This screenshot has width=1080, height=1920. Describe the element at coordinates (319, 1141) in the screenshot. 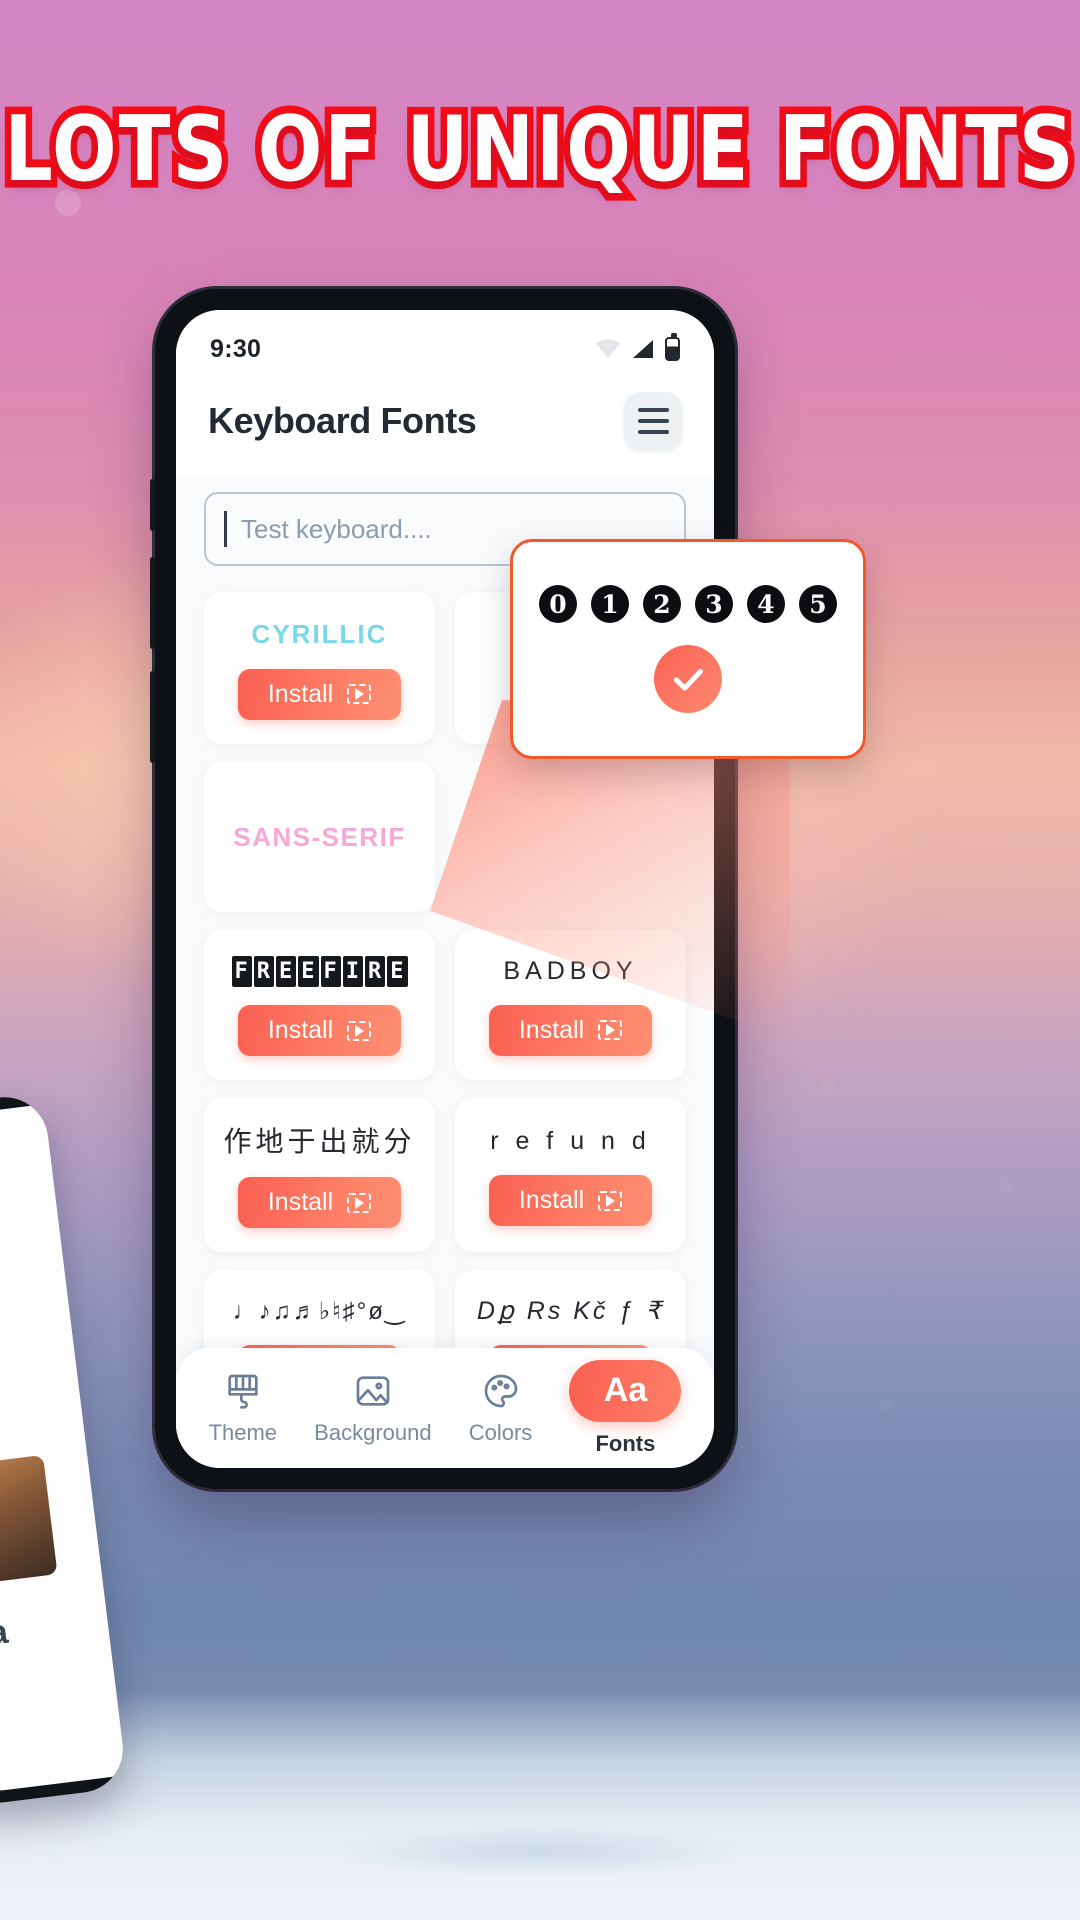

I see `font-sample: 作地于出就分` at that location.